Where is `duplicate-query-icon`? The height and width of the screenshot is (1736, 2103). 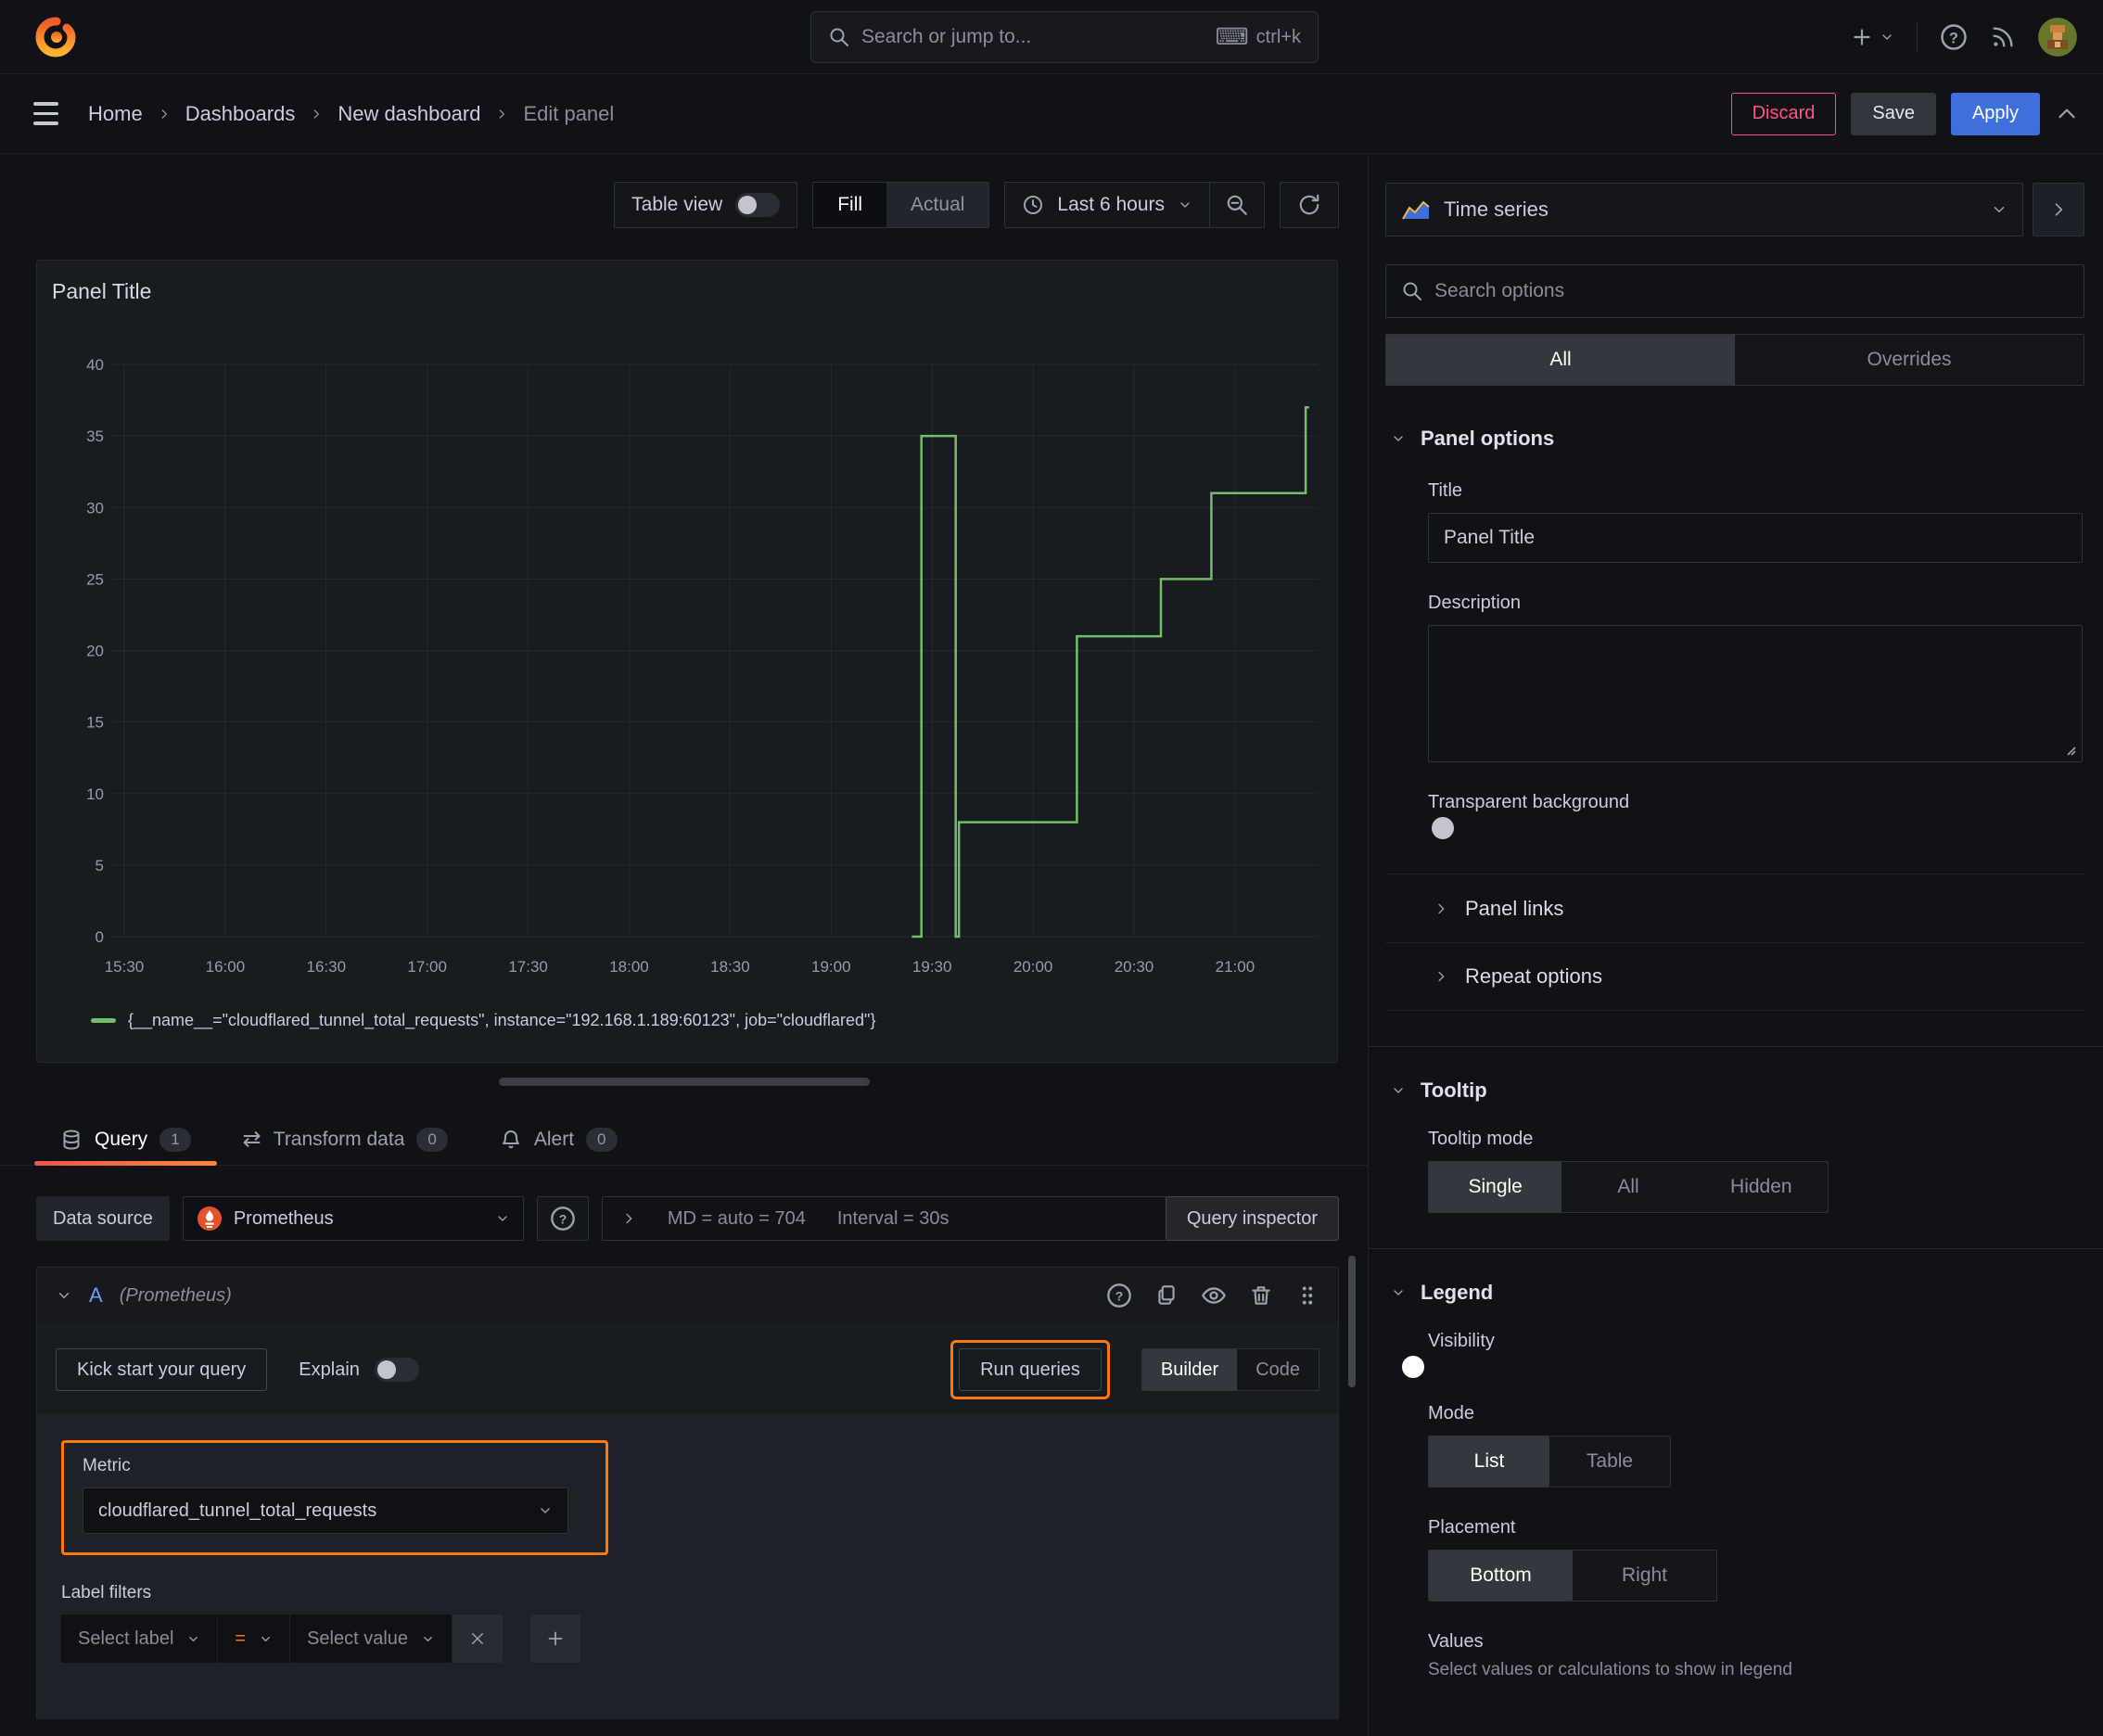
duplicate-query-icon is located at coordinates (1166, 1295).